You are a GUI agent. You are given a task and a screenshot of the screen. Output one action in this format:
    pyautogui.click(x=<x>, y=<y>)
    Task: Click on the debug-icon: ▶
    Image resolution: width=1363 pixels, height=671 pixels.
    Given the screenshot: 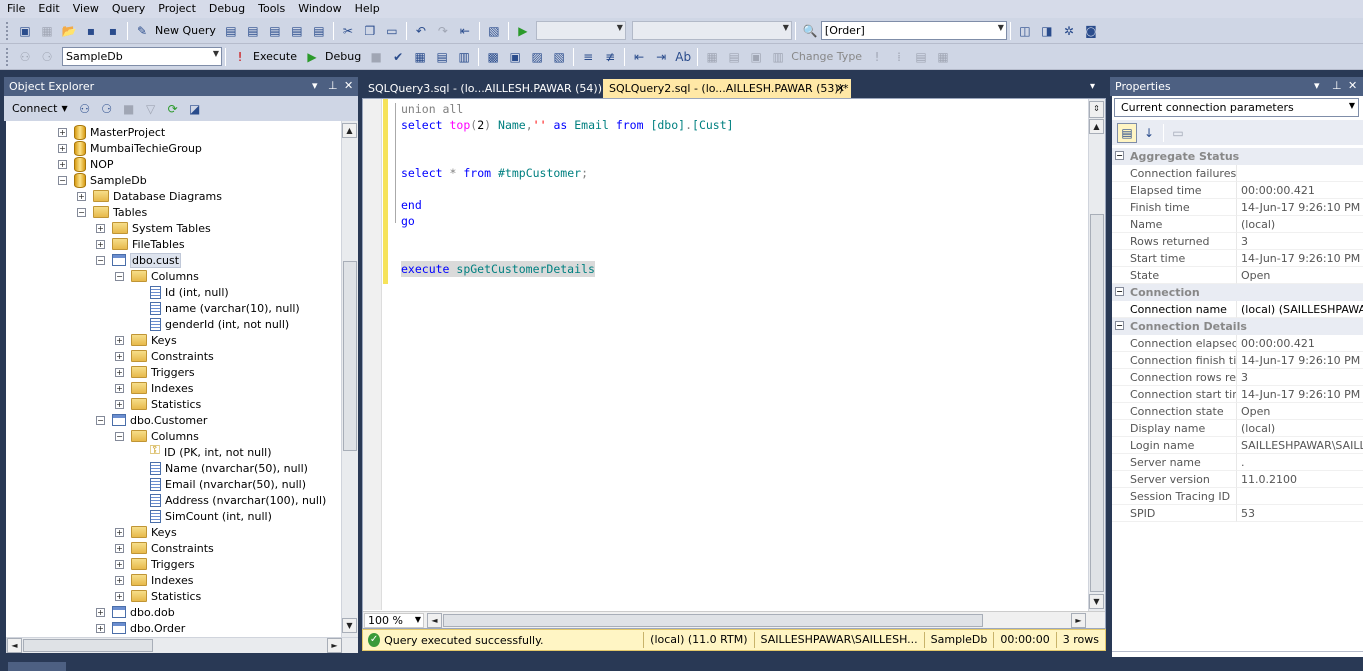 What is the action you would take?
    pyautogui.click(x=312, y=57)
    